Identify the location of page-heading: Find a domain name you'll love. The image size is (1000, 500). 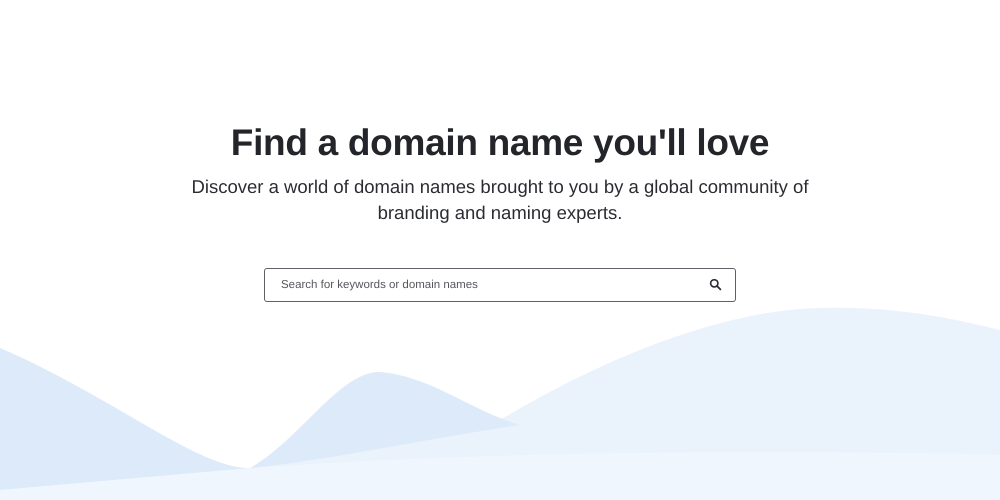
(500, 143).